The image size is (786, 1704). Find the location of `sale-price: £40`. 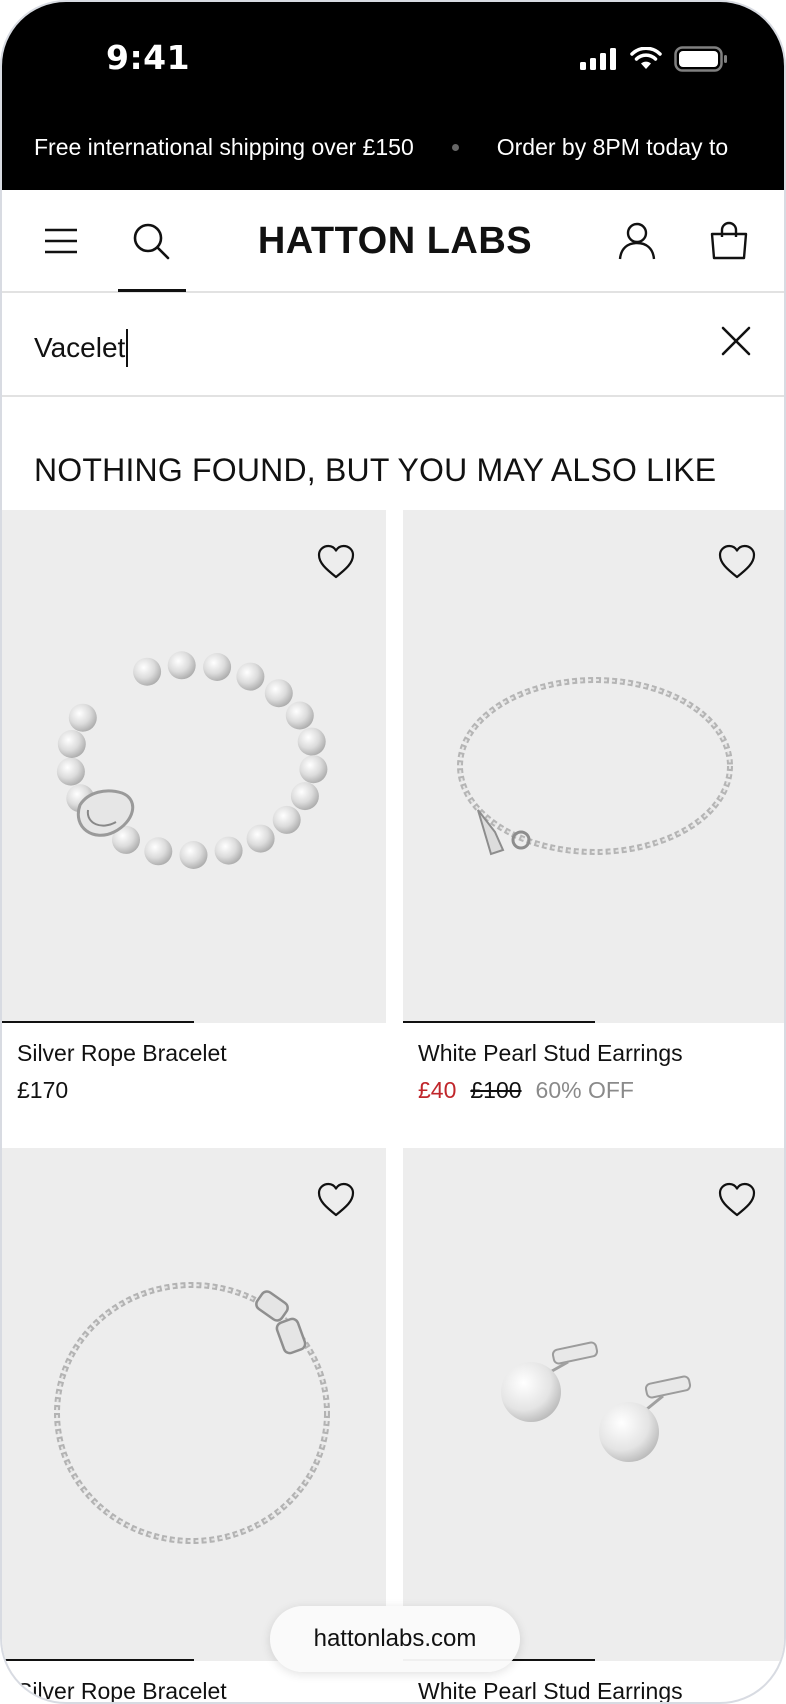

sale-price: £40 is located at coordinates (437, 1090).